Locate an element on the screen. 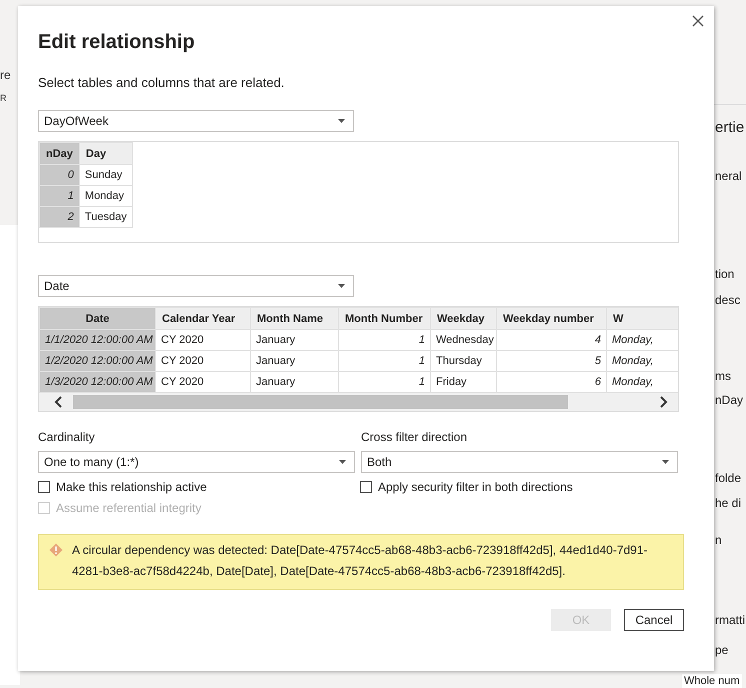  dialog-title: Edit relationship is located at coordinates (117, 42).